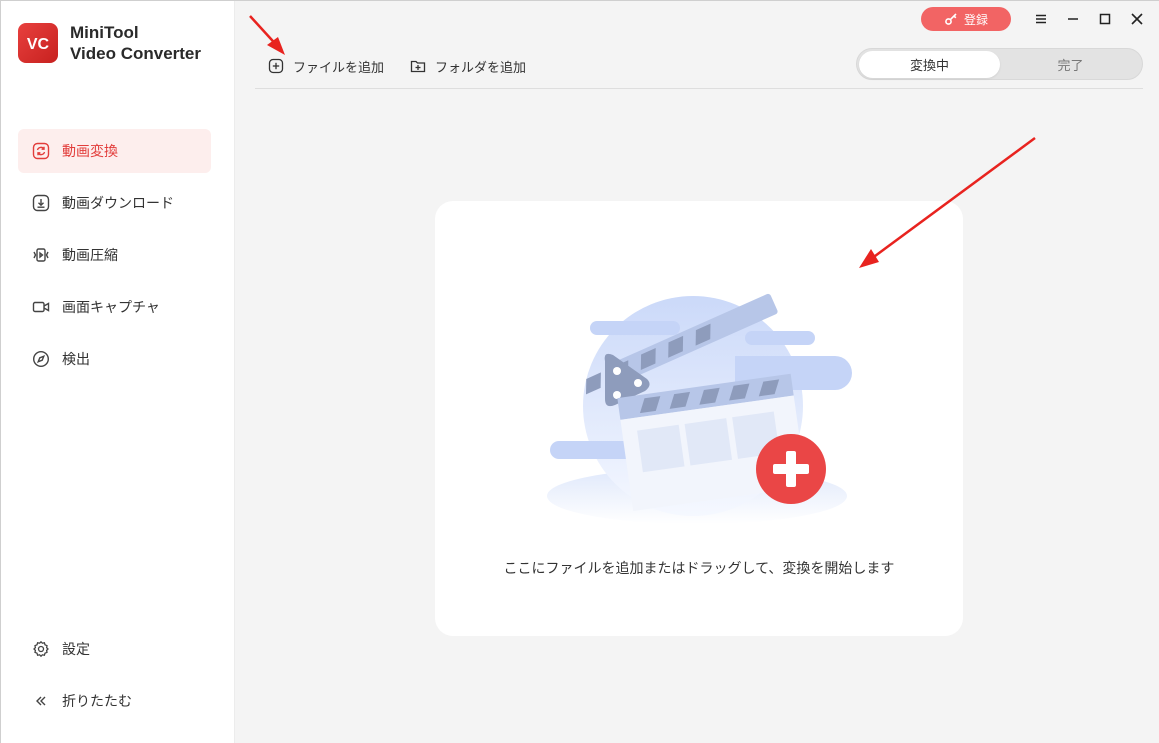 This screenshot has width=1159, height=743. What do you see at coordinates (699, 569) in the screenshot?
I see `drop-zone-instructions: ここにファイルを追加またはドラッグして、変換を開始します` at bounding box center [699, 569].